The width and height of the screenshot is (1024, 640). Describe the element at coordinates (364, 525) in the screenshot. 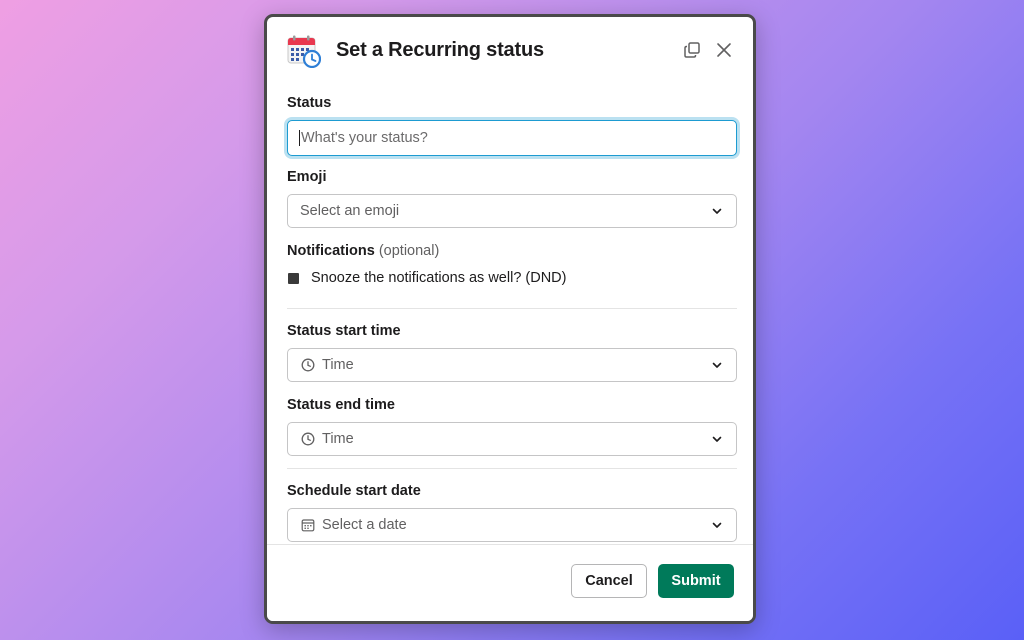

I see `schedule-date-placeholder: Select a date` at that location.